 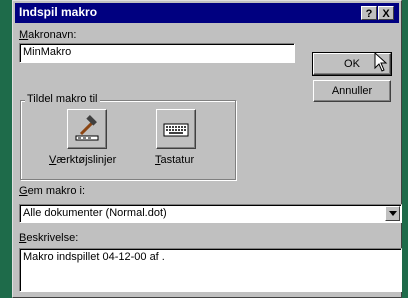 I want to click on description-value: Makro indspillet 04-12-00 af ., so click(x=94, y=257).